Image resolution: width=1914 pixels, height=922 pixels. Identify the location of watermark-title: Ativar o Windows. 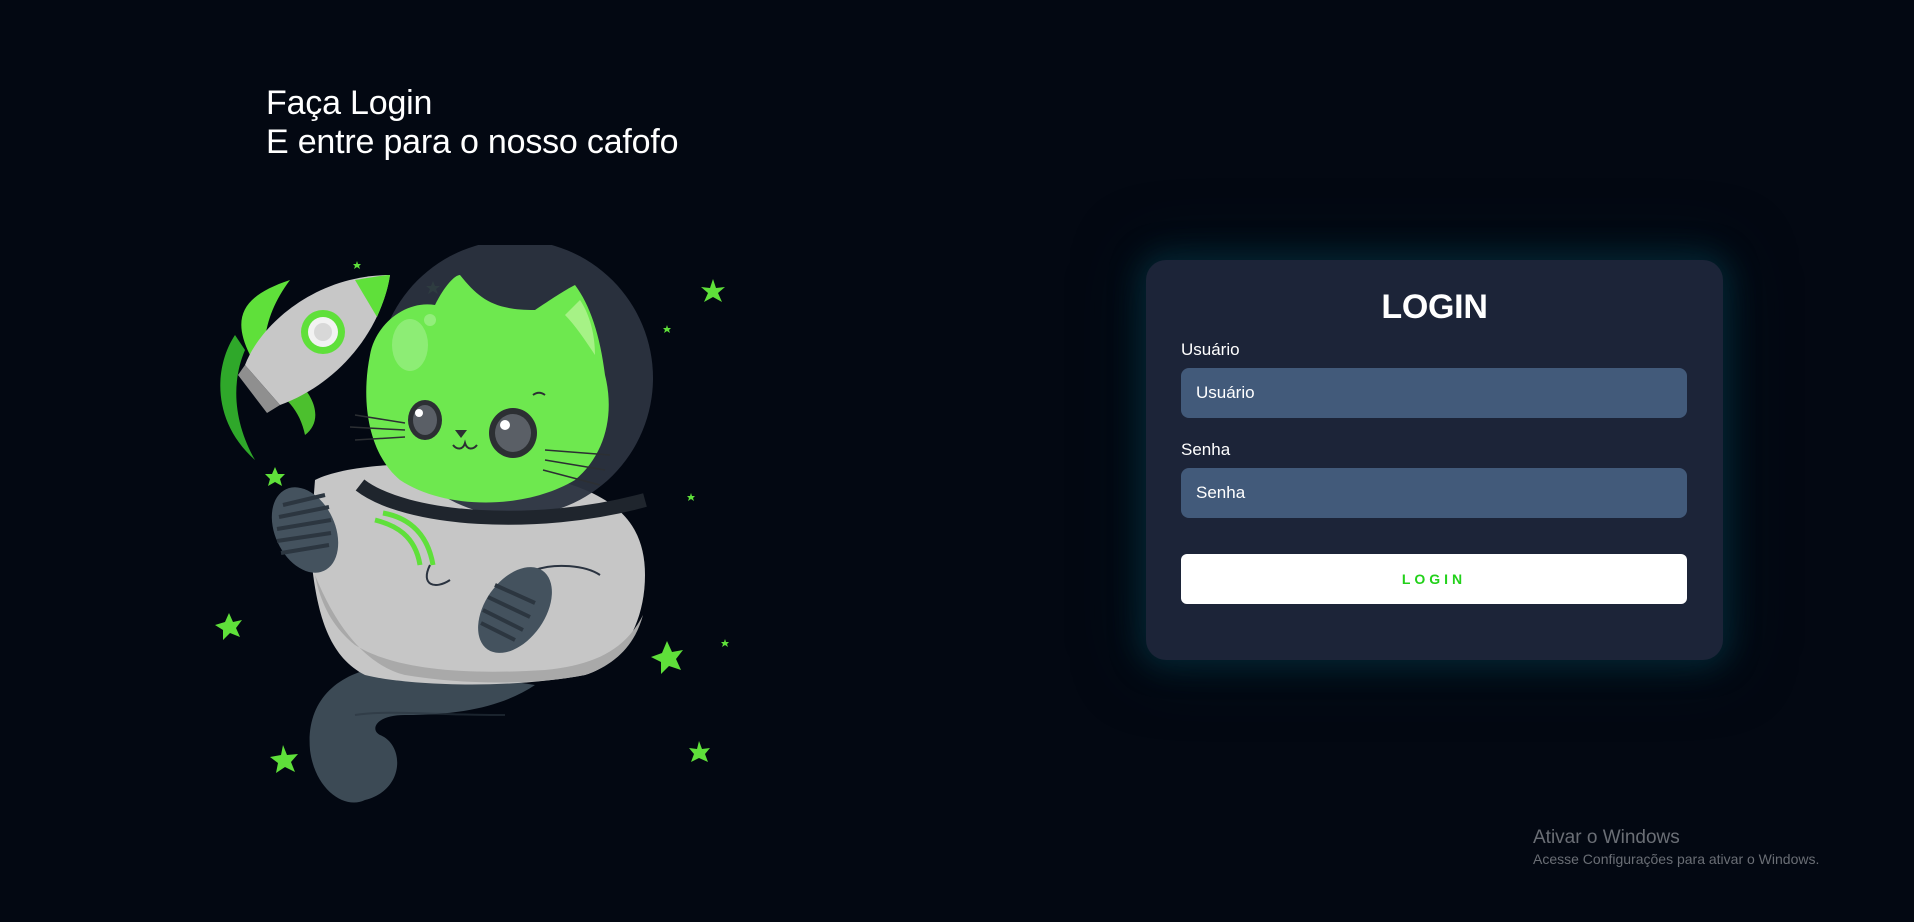
(1606, 837).